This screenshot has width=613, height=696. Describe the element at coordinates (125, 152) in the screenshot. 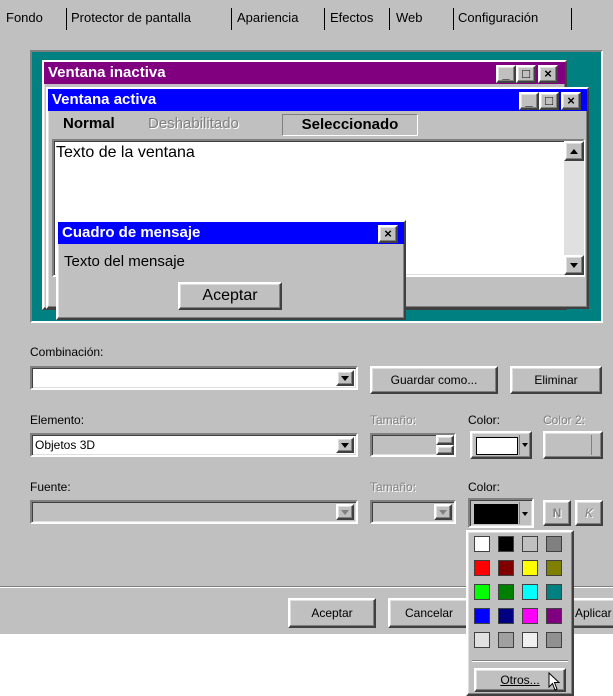

I see `window-text: Texto de la ventana` at that location.